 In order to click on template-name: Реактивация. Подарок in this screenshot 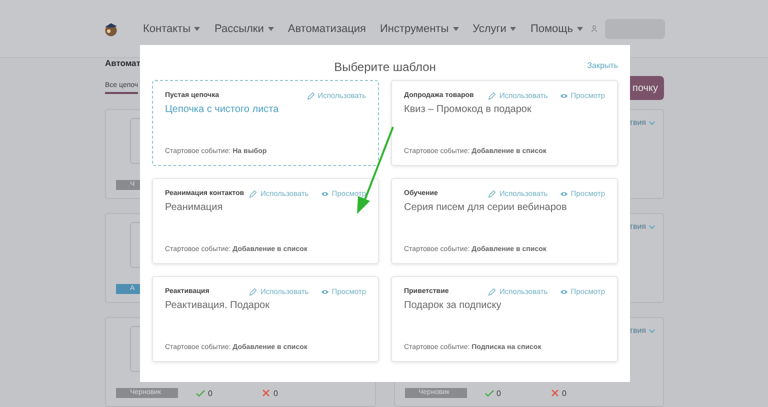, I will do `click(217, 305)`.